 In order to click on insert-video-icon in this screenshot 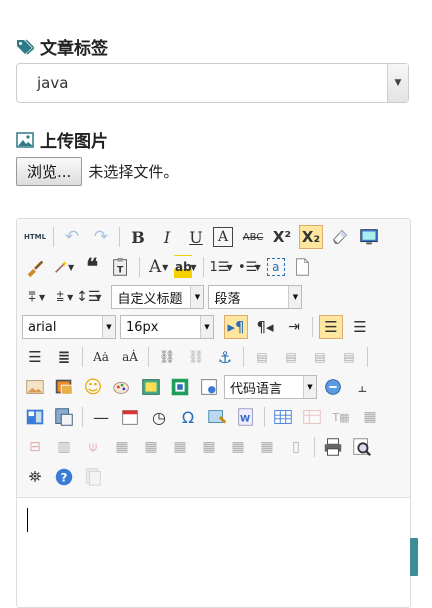, I will do `click(151, 387)`.